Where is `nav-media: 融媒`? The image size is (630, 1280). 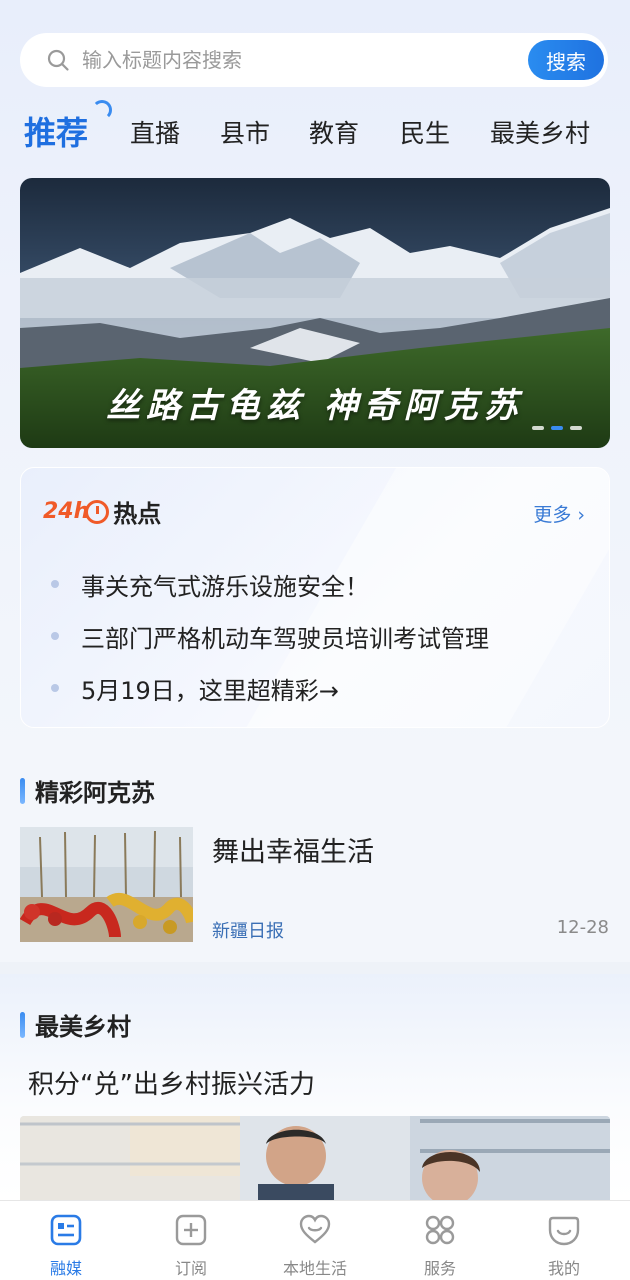 nav-media: 融媒 is located at coordinates (66, 1244).